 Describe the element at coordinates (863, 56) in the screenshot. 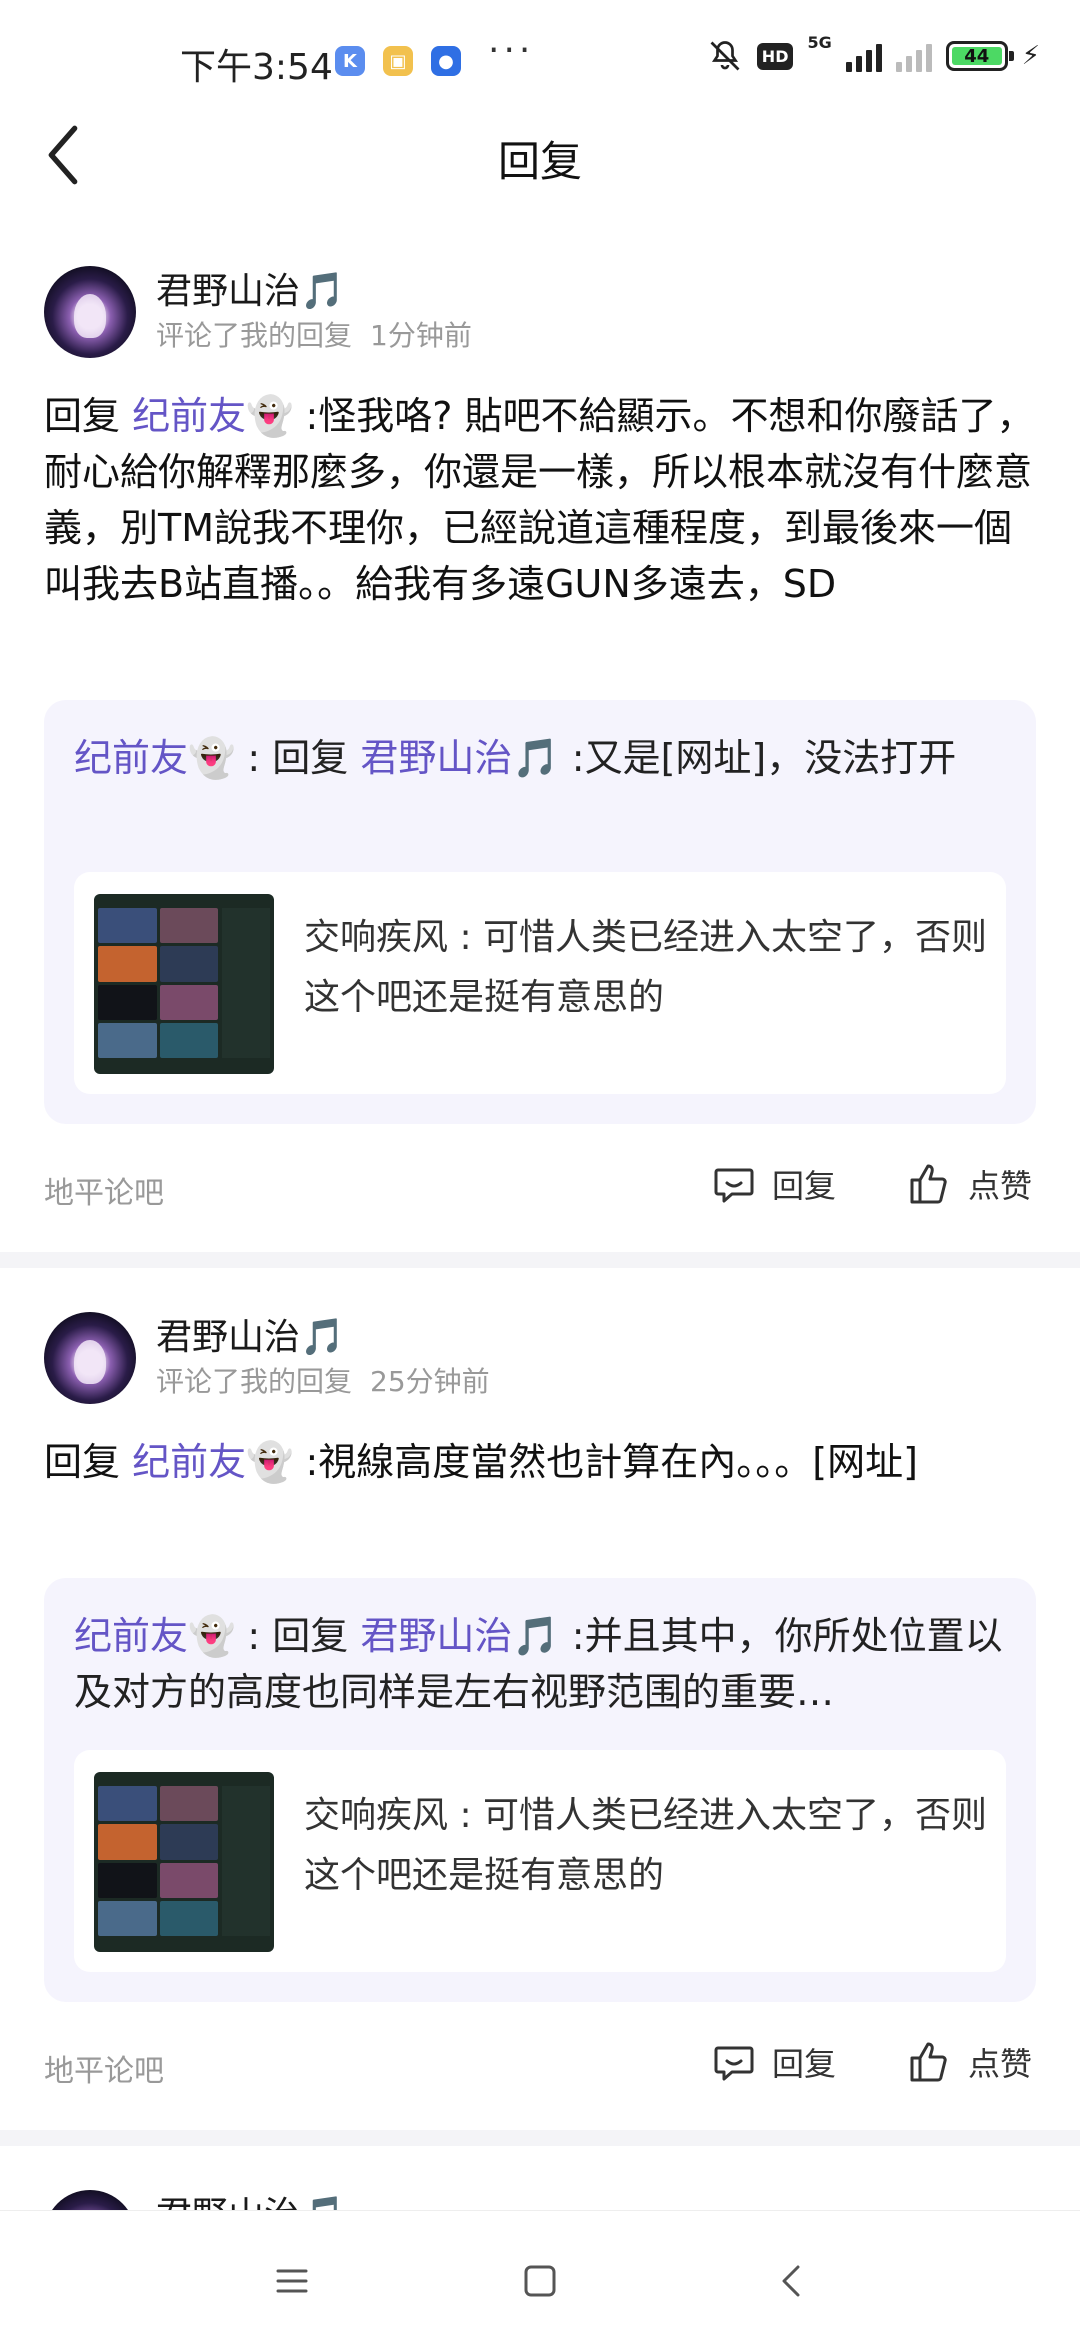

I see `signal-strength-icon` at that location.